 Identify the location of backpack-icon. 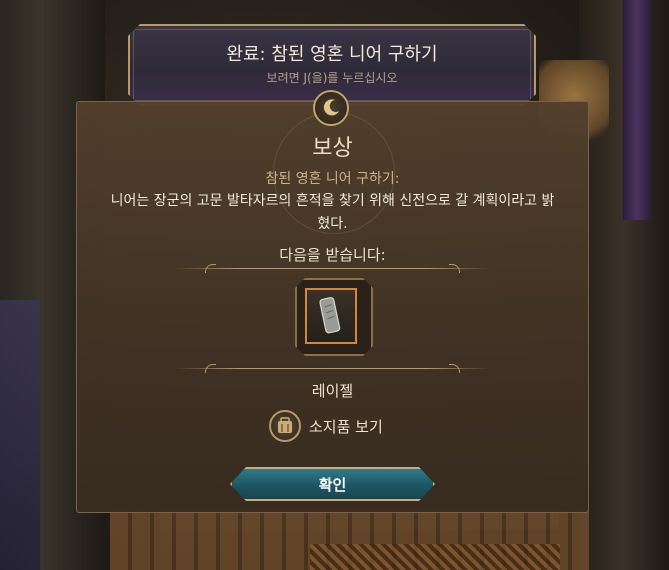
(285, 425).